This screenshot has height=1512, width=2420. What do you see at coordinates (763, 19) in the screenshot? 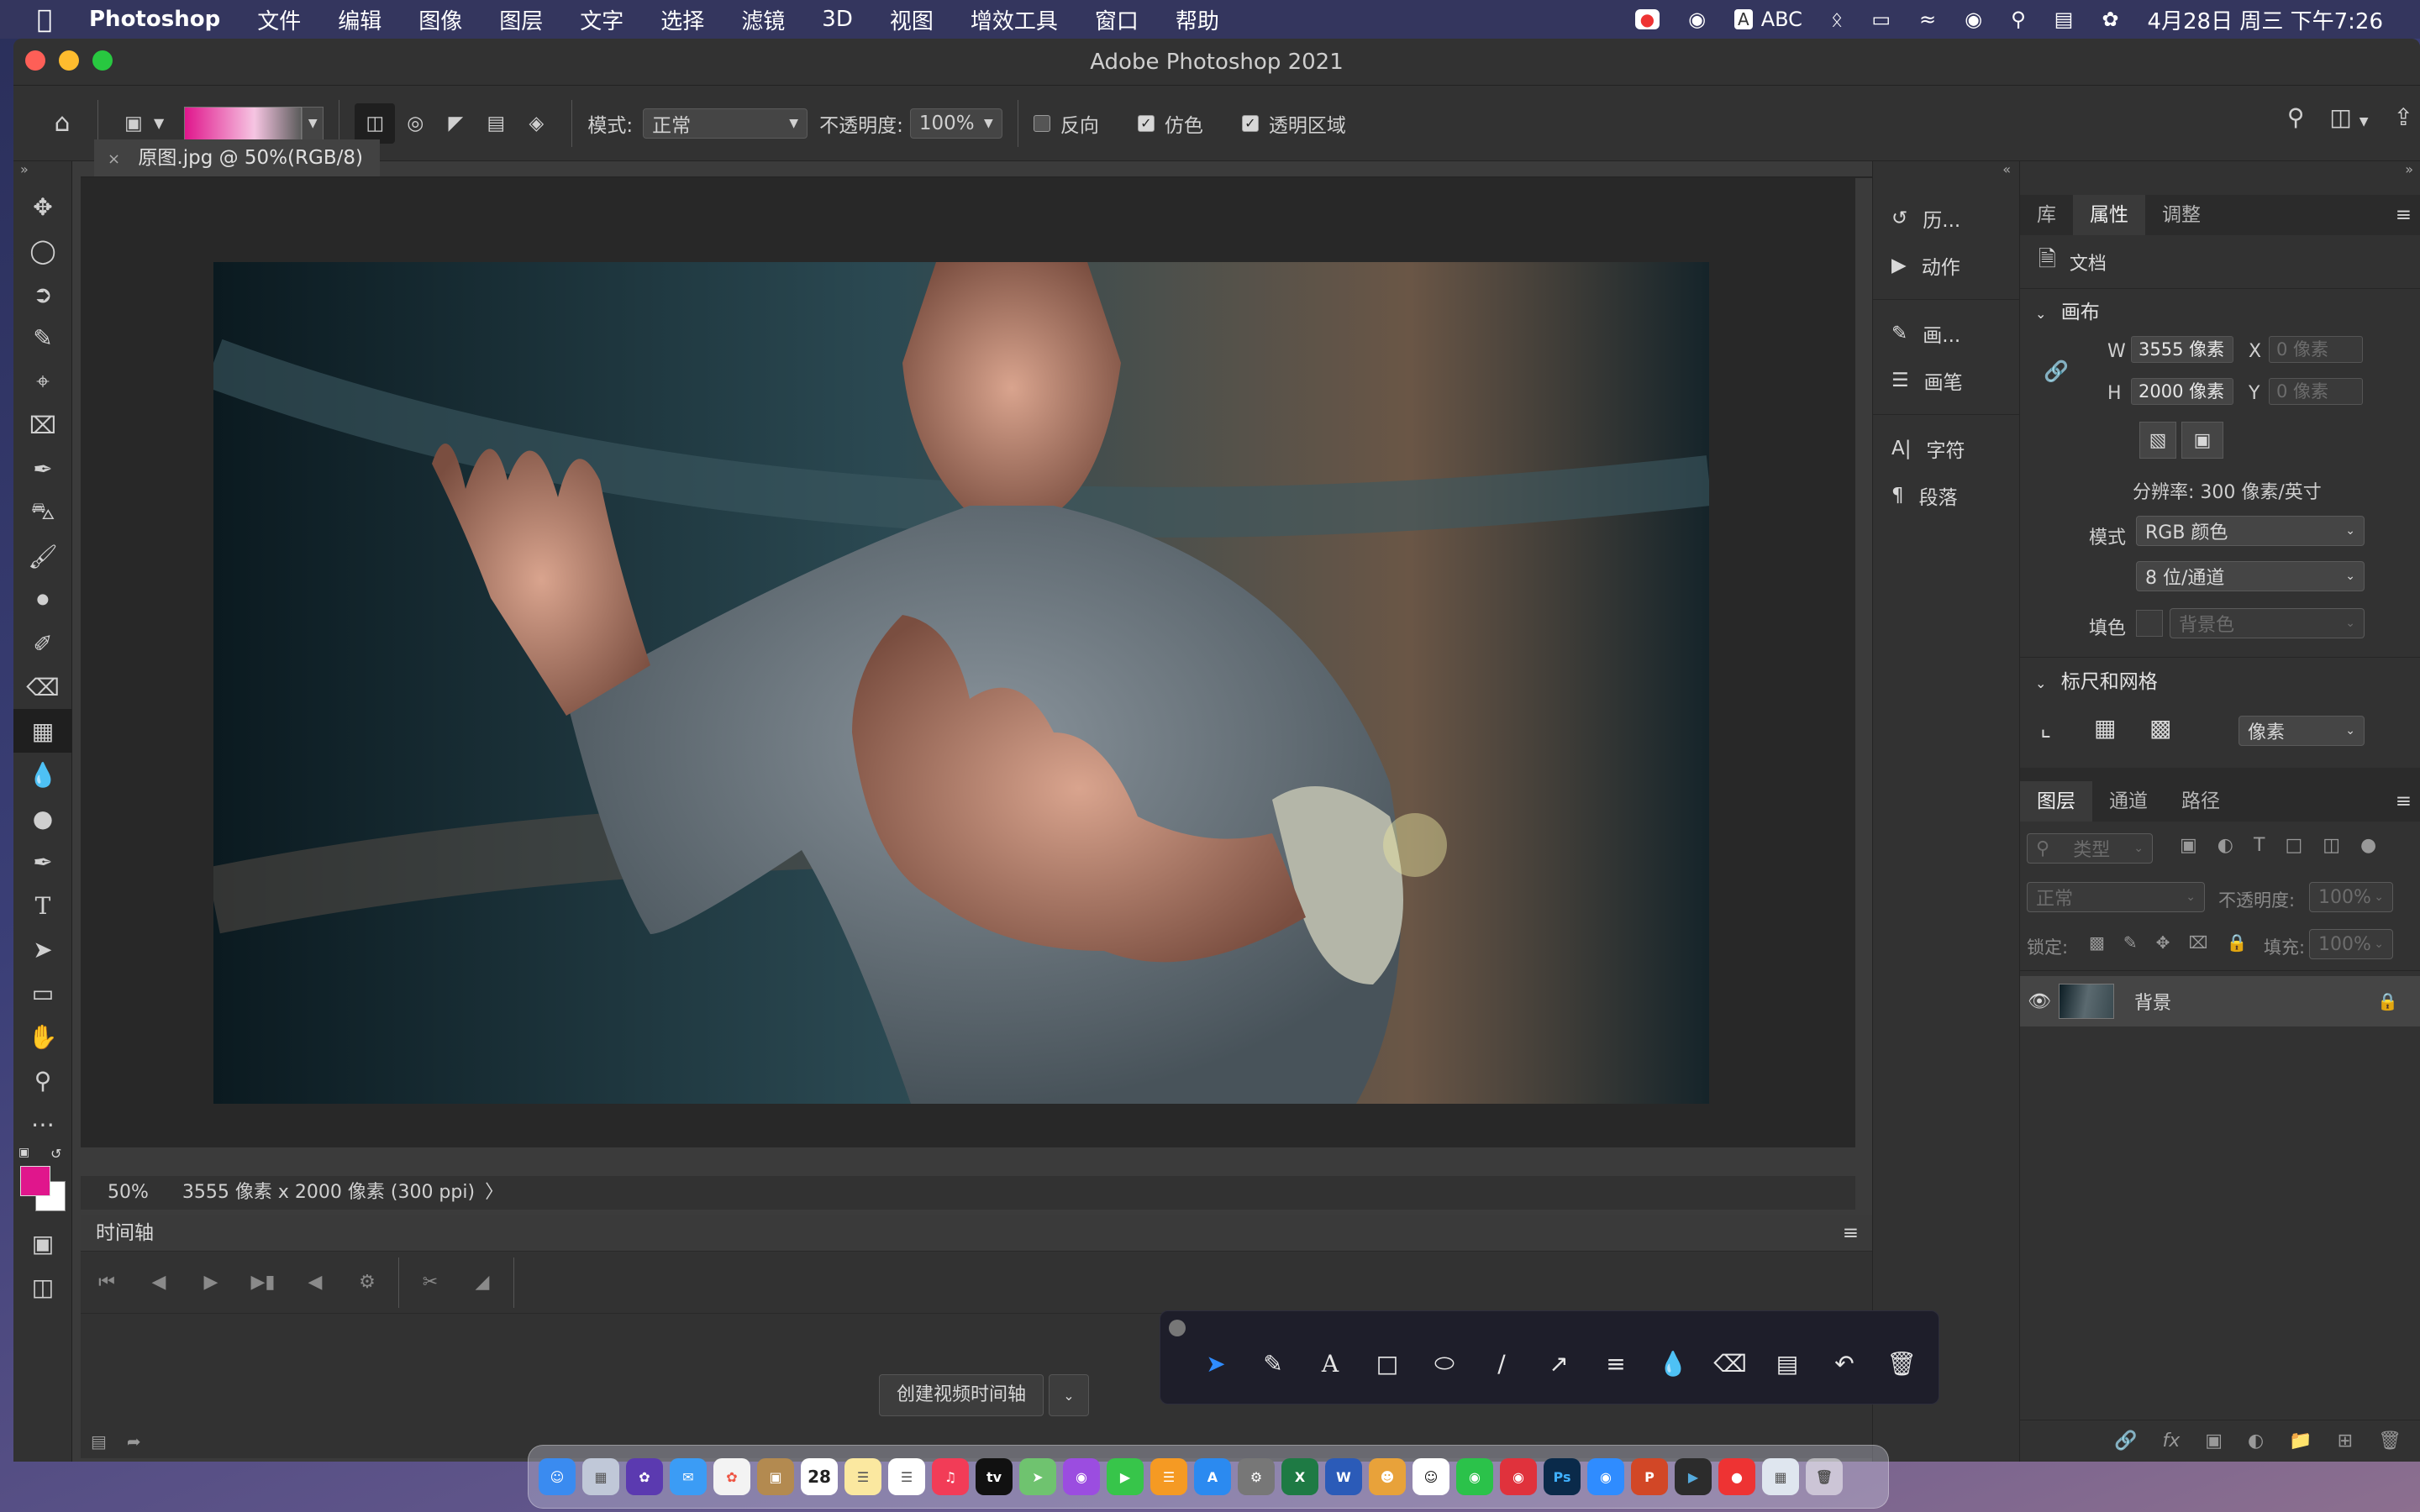
I see `menu-filter: 滤镜` at bounding box center [763, 19].